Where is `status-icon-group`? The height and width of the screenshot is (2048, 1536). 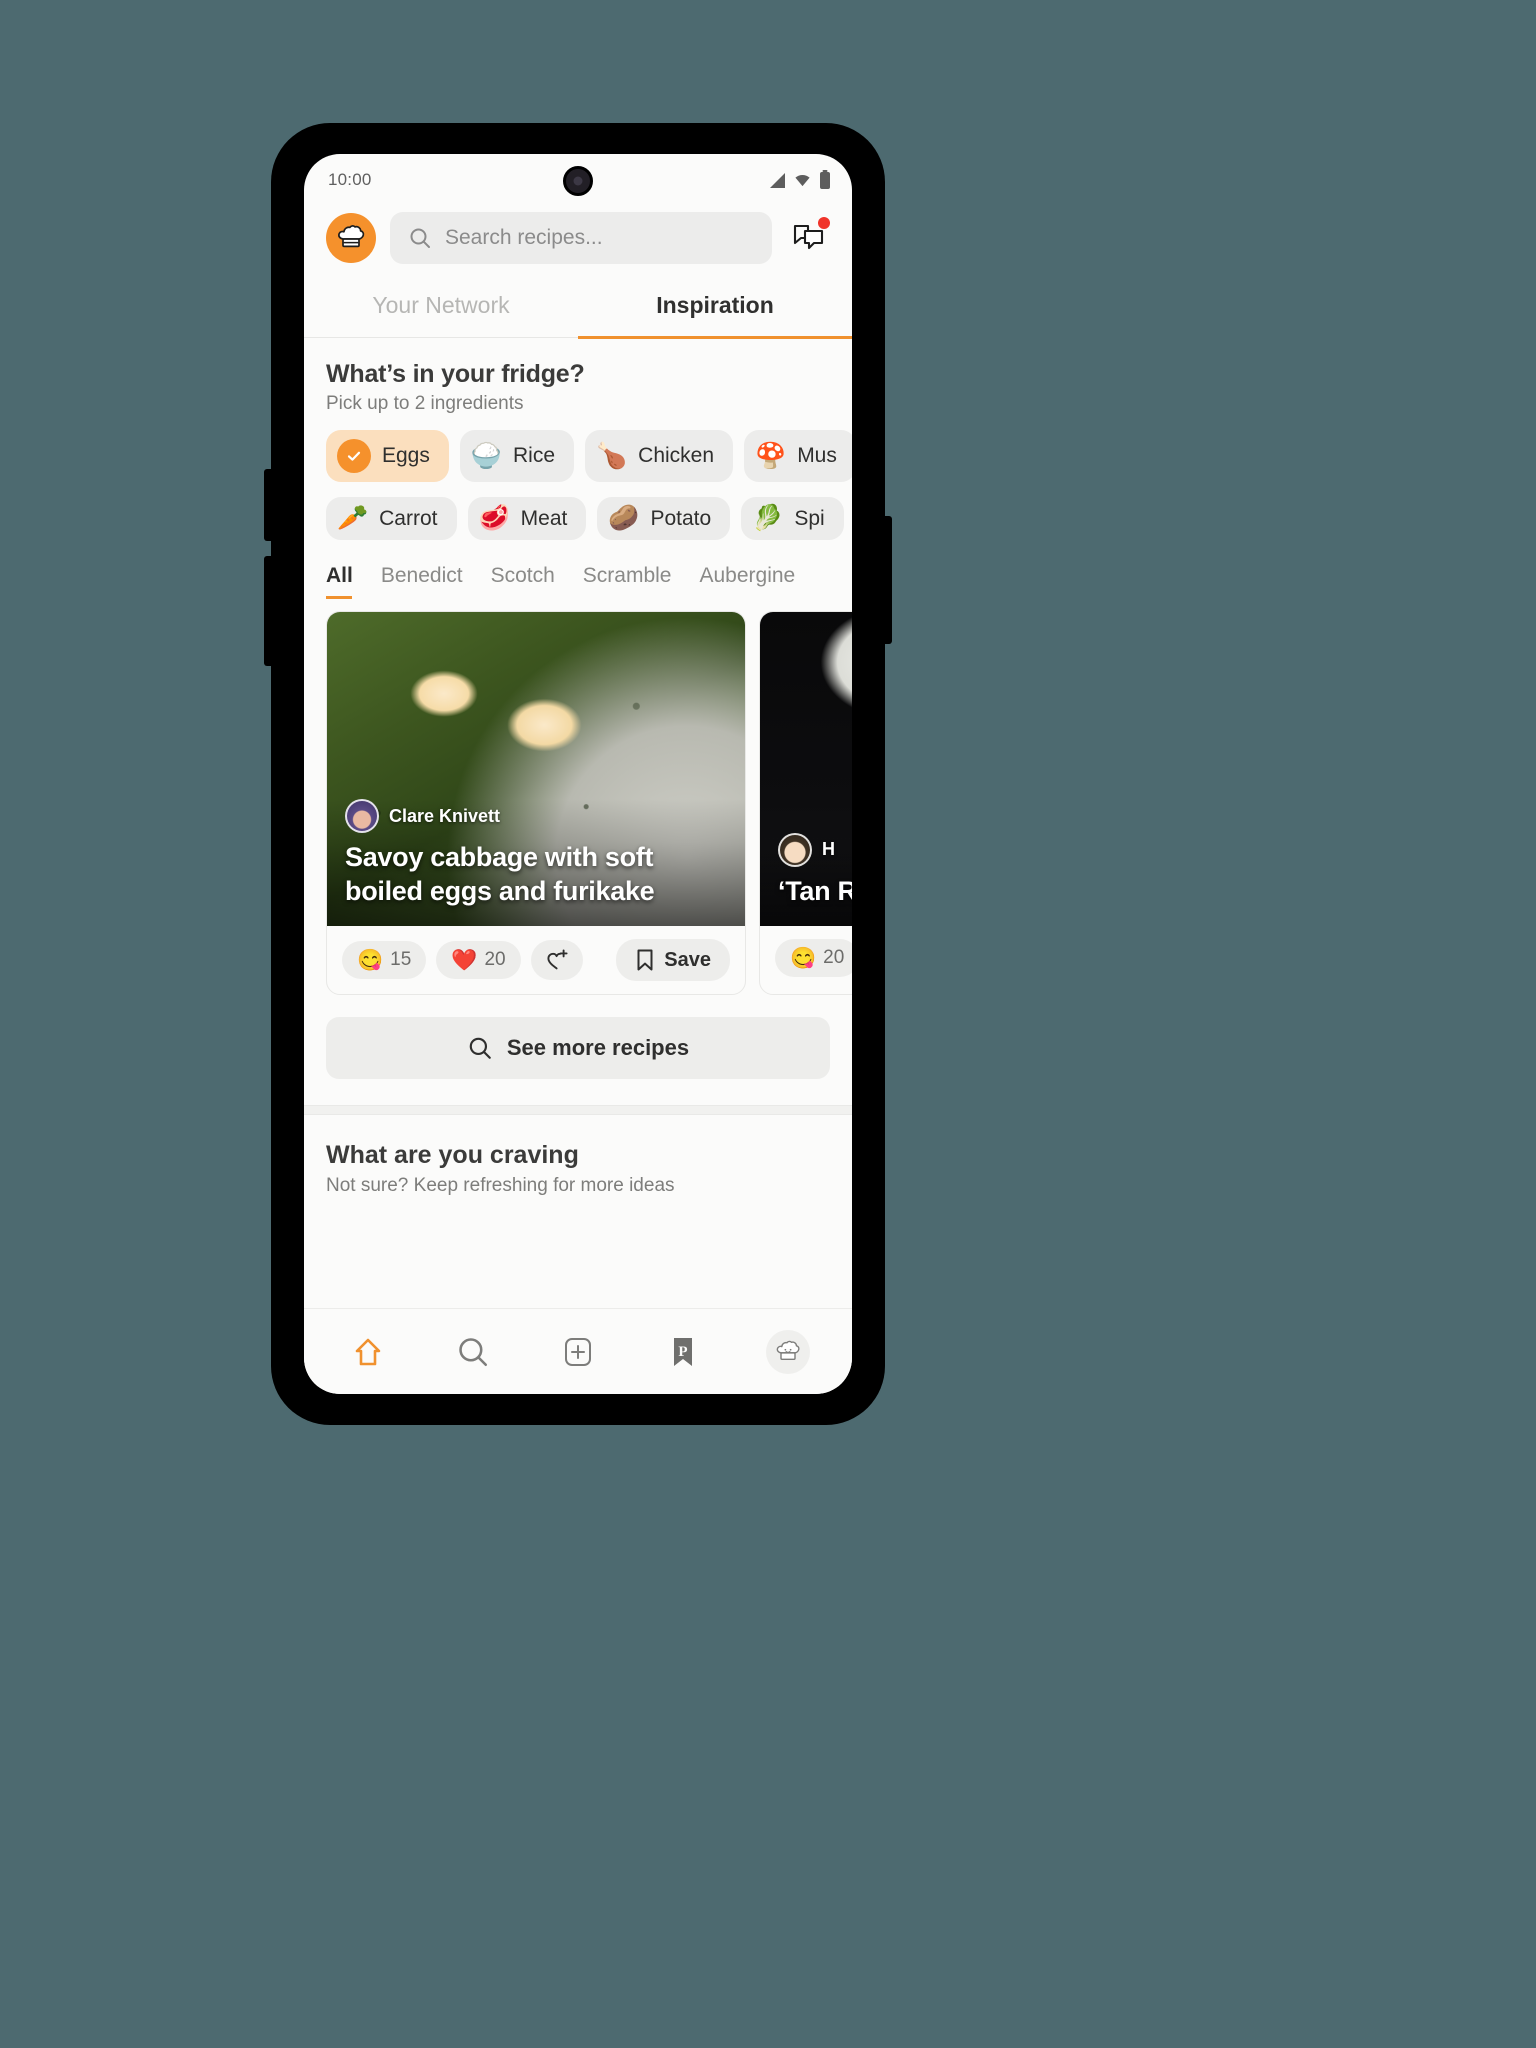
status-icon-group is located at coordinates (800, 180).